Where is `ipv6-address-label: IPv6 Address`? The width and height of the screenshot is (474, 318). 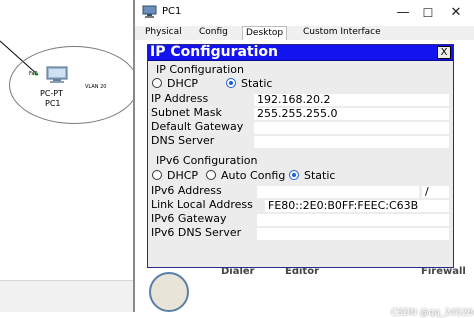 ipv6-address-label: IPv6 Address is located at coordinates (186, 190).